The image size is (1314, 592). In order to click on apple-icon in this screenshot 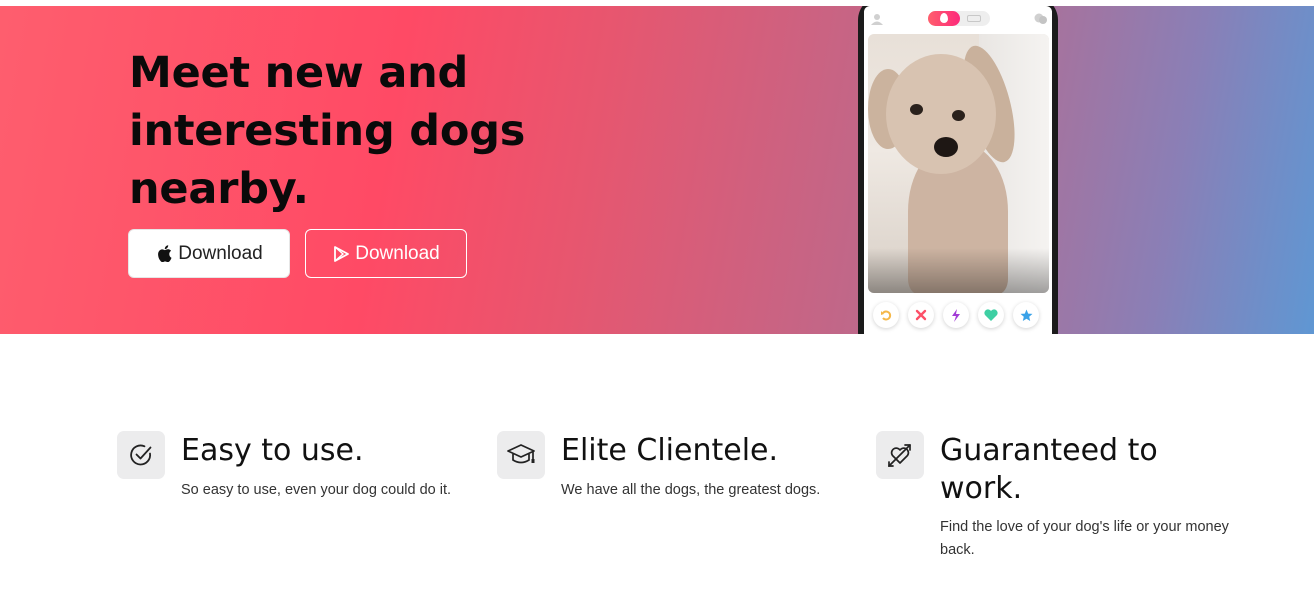, I will do `click(164, 254)`.